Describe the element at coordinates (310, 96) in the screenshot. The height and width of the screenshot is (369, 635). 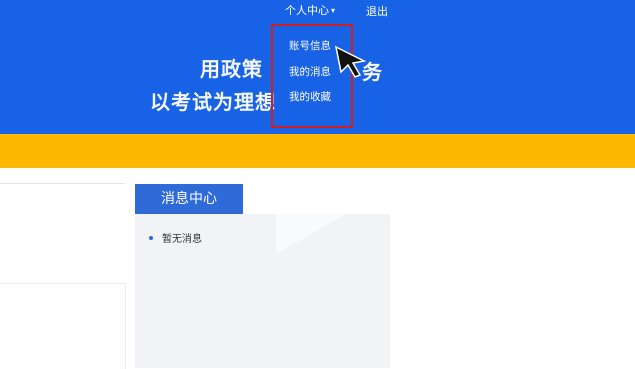
I see `dropdown-item-my-favorites: 我的收藏` at that location.